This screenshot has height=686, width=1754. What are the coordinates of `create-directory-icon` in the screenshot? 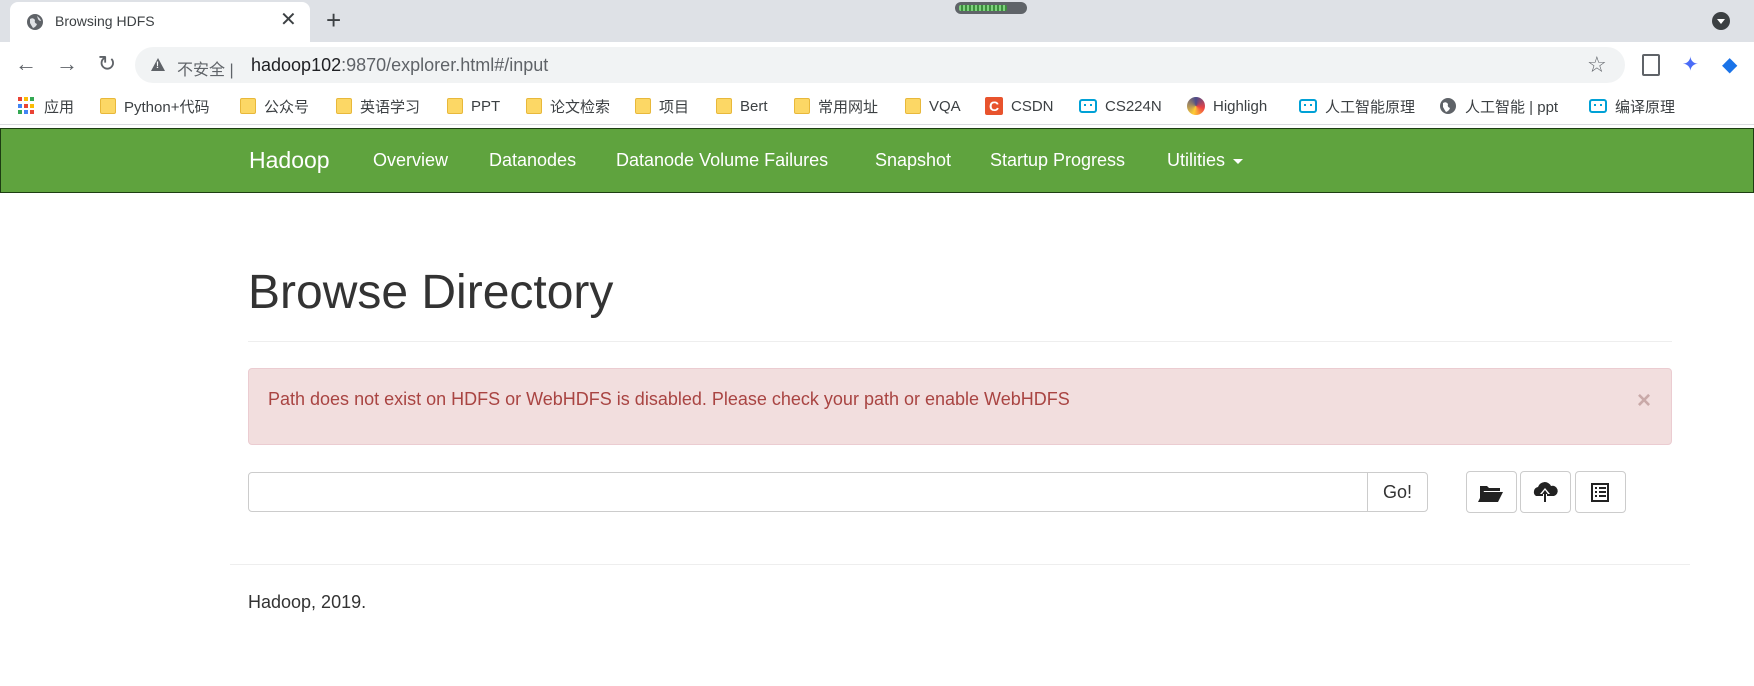 It's located at (1490, 494).